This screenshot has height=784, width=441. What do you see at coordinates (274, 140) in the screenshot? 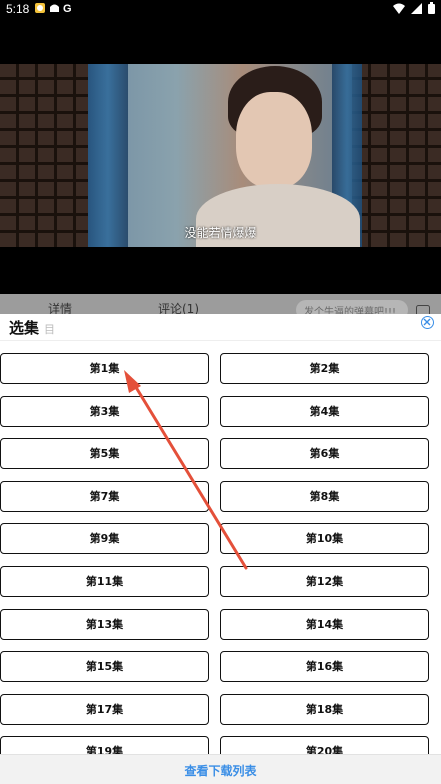
I see `figure-head` at bounding box center [274, 140].